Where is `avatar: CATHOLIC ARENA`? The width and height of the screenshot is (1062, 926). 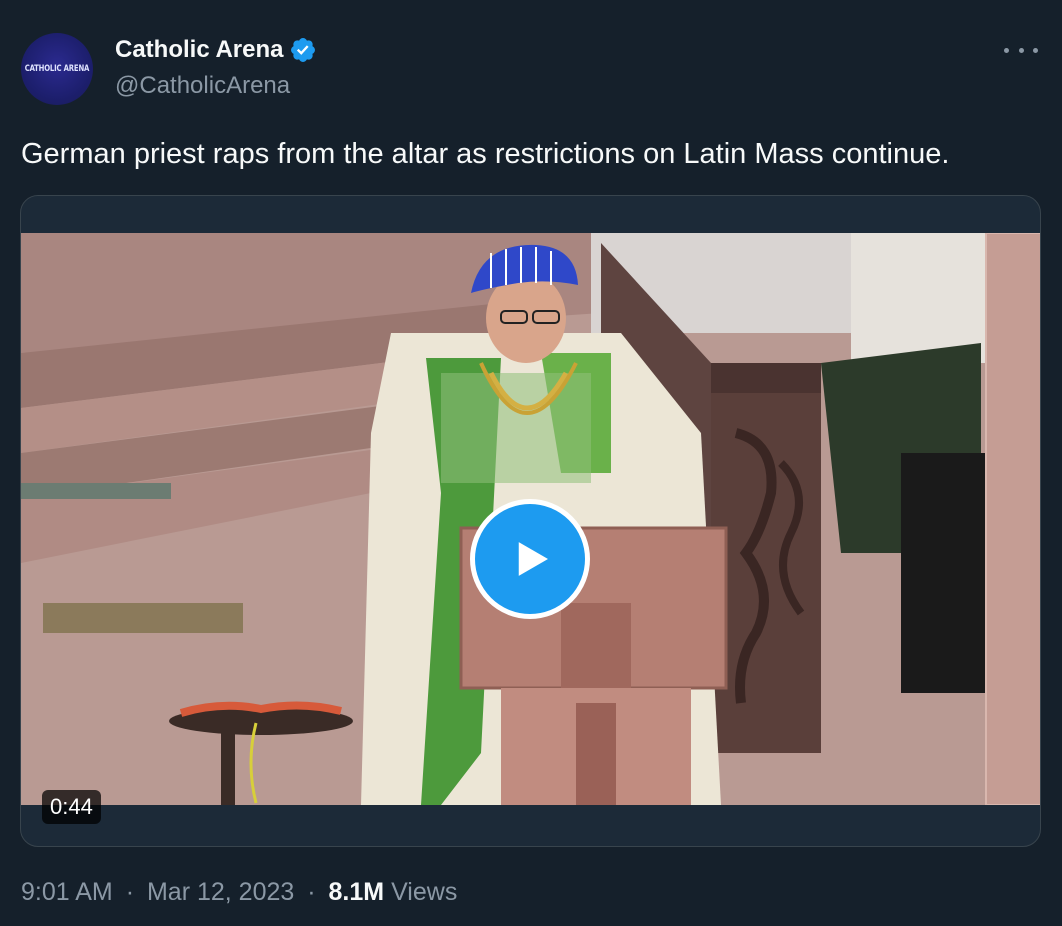 avatar: CATHOLIC ARENA is located at coordinates (57, 69).